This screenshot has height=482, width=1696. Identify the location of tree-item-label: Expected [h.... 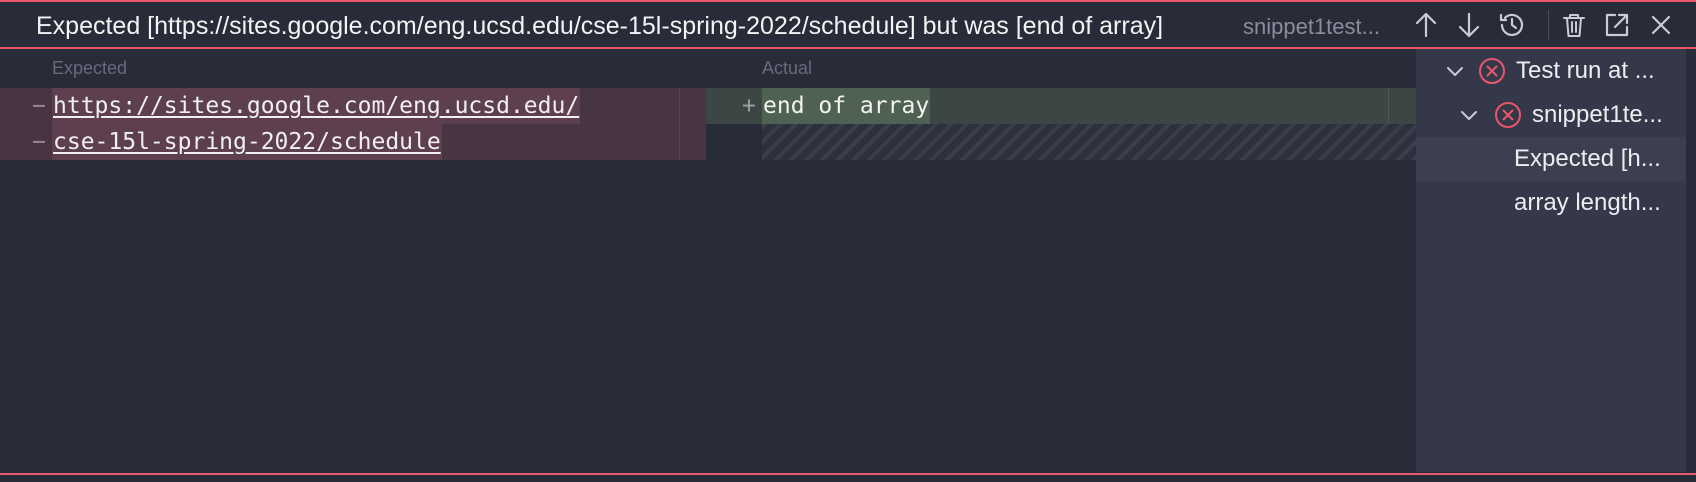
(1587, 158).